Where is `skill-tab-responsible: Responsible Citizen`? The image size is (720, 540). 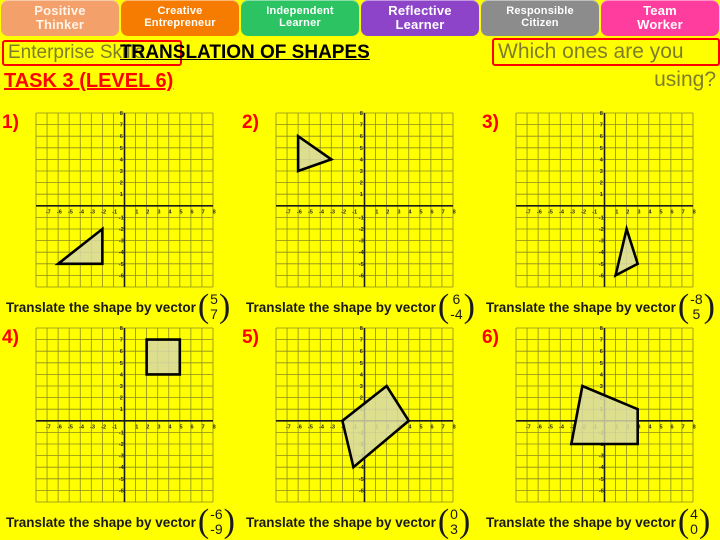 skill-tab-responsible: Responsible Citizen is located at coordinates (540, 18).